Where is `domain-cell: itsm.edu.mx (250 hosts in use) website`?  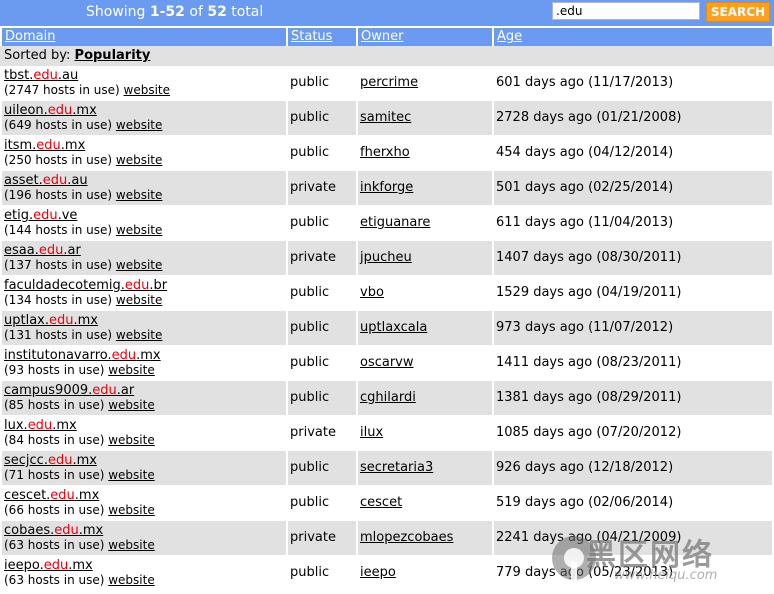
domain-cell: itsm.edu.mx (250 hosts in use) website is located at coordinates (144, 153).